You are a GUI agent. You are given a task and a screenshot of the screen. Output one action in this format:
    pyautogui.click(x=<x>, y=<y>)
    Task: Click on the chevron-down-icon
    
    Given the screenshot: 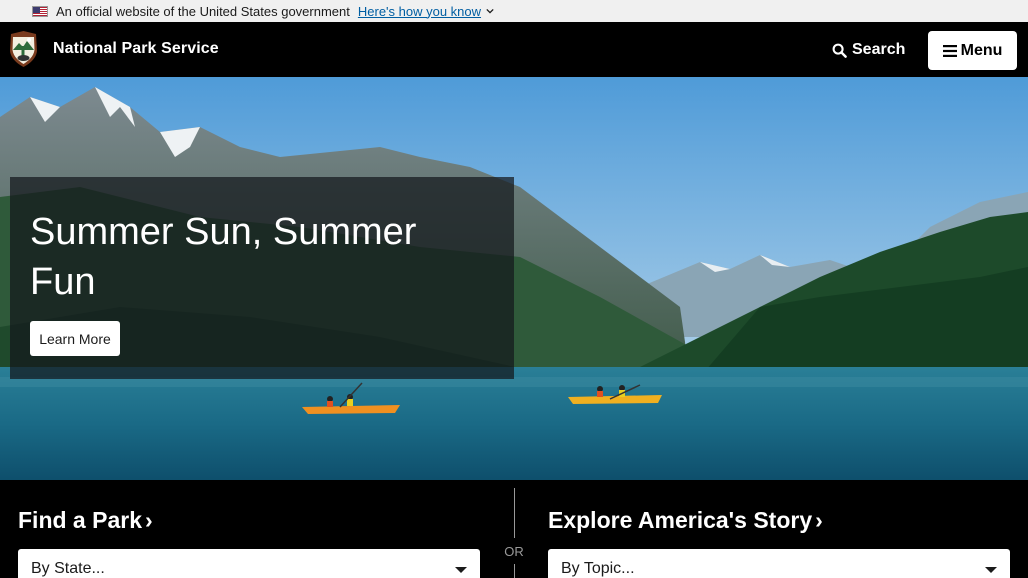 What is the action you would take?
    pyautogui.click(x=490, y=11)
    